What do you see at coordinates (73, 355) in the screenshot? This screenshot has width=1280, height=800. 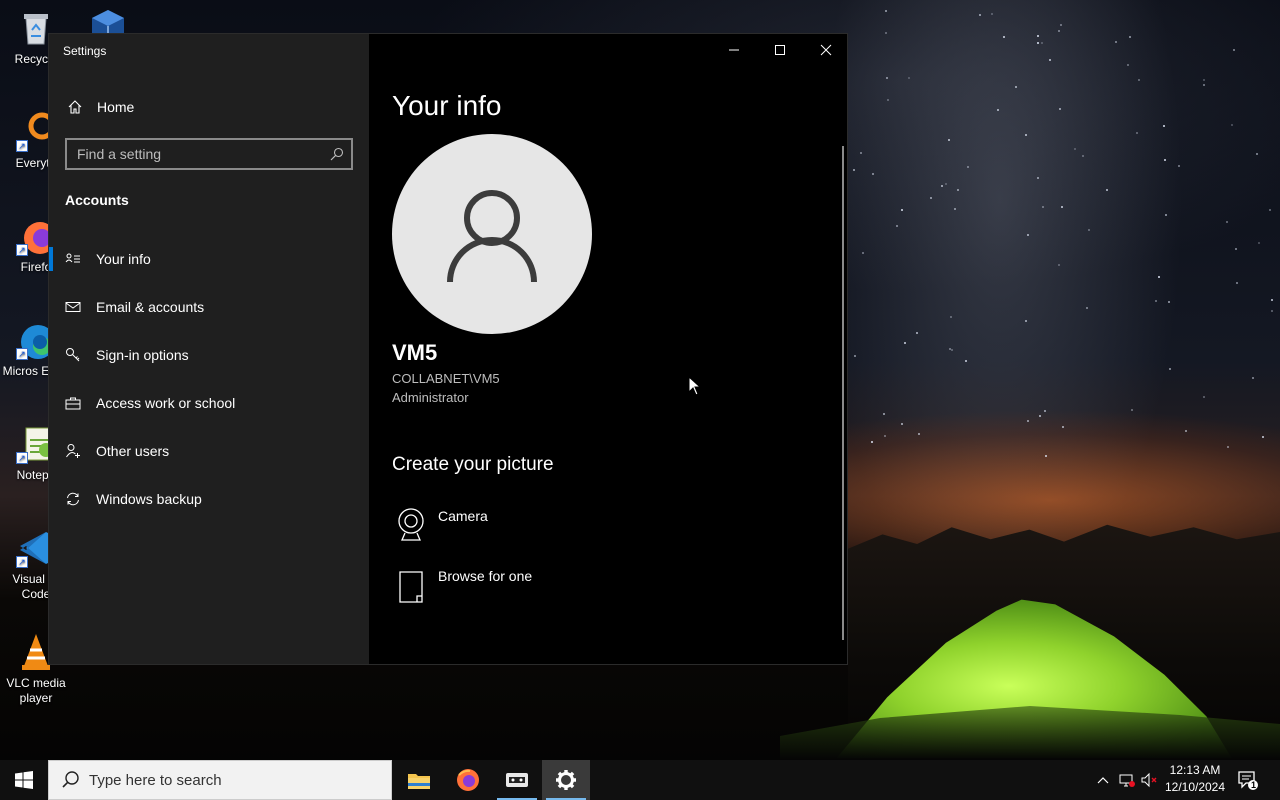 I see `key-icon` at bounding box center [73, 355].